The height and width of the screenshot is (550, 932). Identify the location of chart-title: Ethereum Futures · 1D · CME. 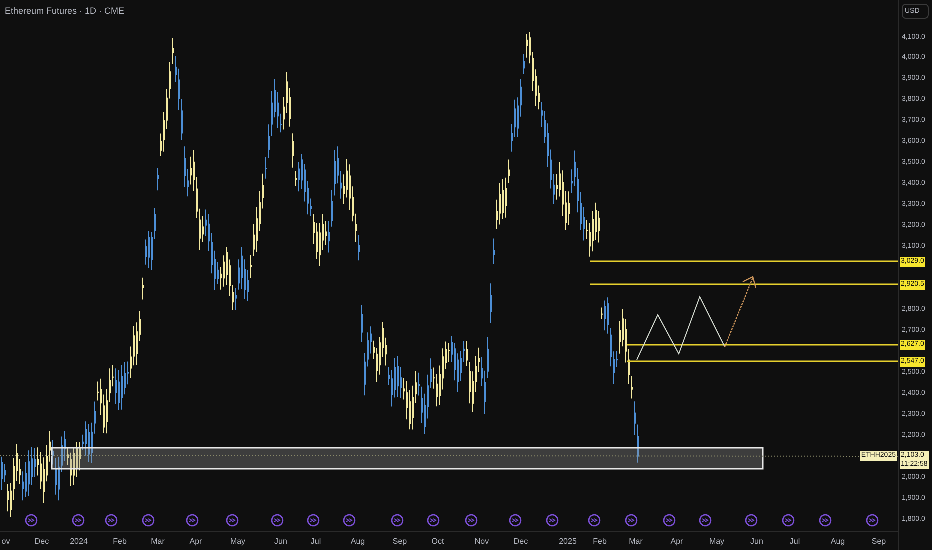
(65, 11).